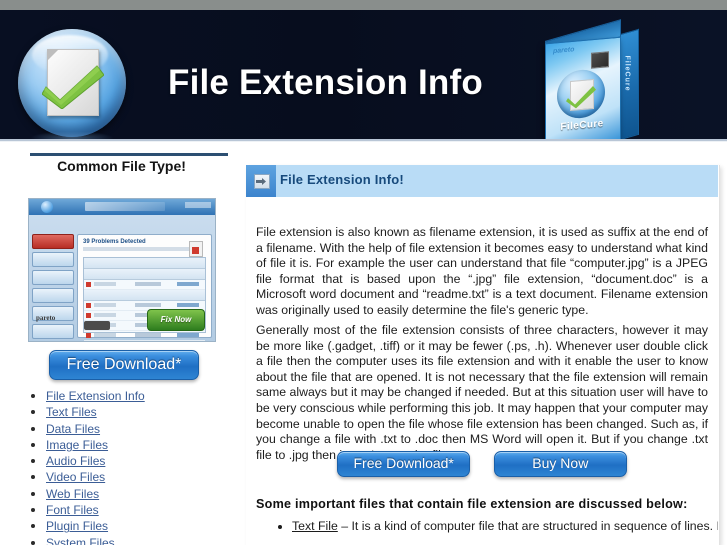  Describe the element at coordinates (560, 464) in the screenshot. I see `buy-now-button: Buy Now` at that location.